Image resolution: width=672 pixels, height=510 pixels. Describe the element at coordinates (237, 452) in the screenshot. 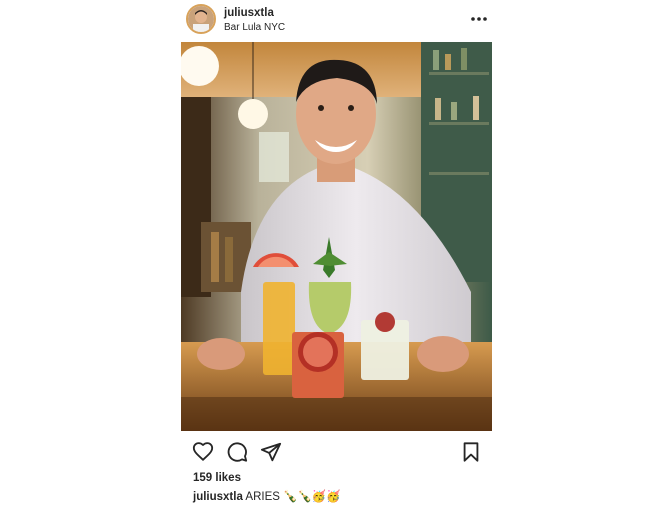

I see `comment-icon` at that location.